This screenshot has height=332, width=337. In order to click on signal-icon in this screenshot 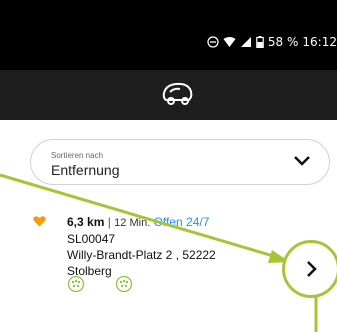, I will do `click(245, 42)`.